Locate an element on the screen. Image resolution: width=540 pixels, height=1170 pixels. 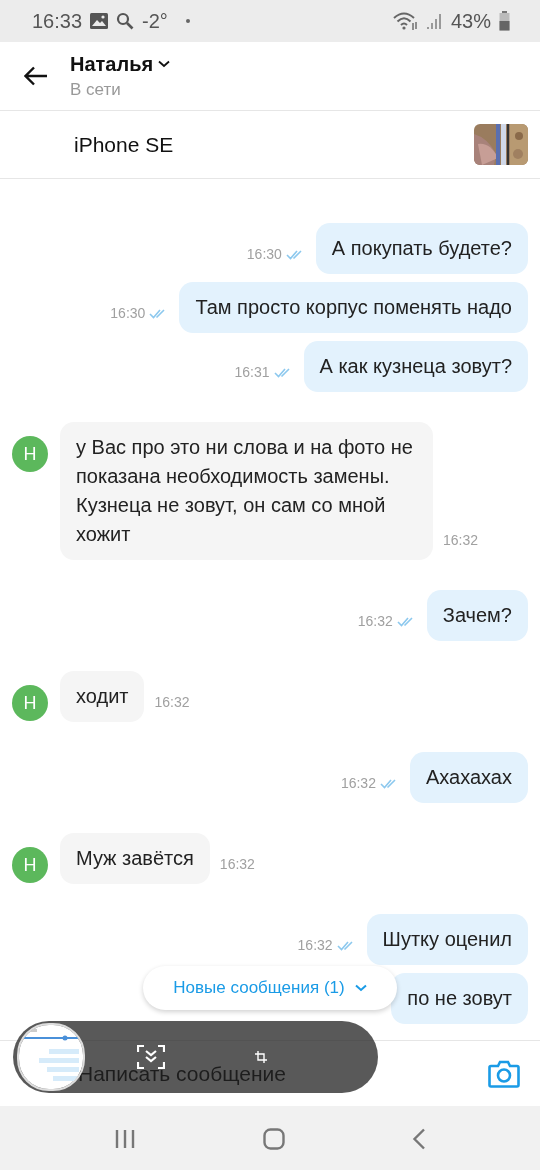
back-icon is located at coordinates (419, 1138).